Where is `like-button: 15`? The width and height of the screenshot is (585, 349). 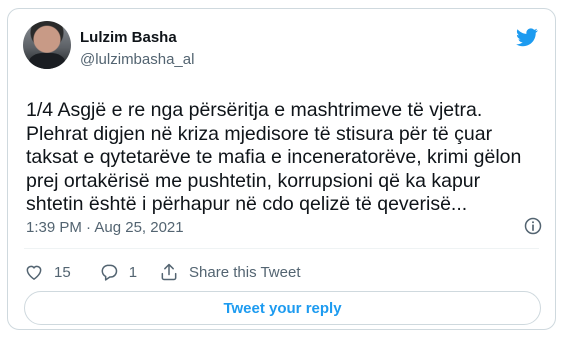
like-button: 15 is located at coordinates (47, 272).